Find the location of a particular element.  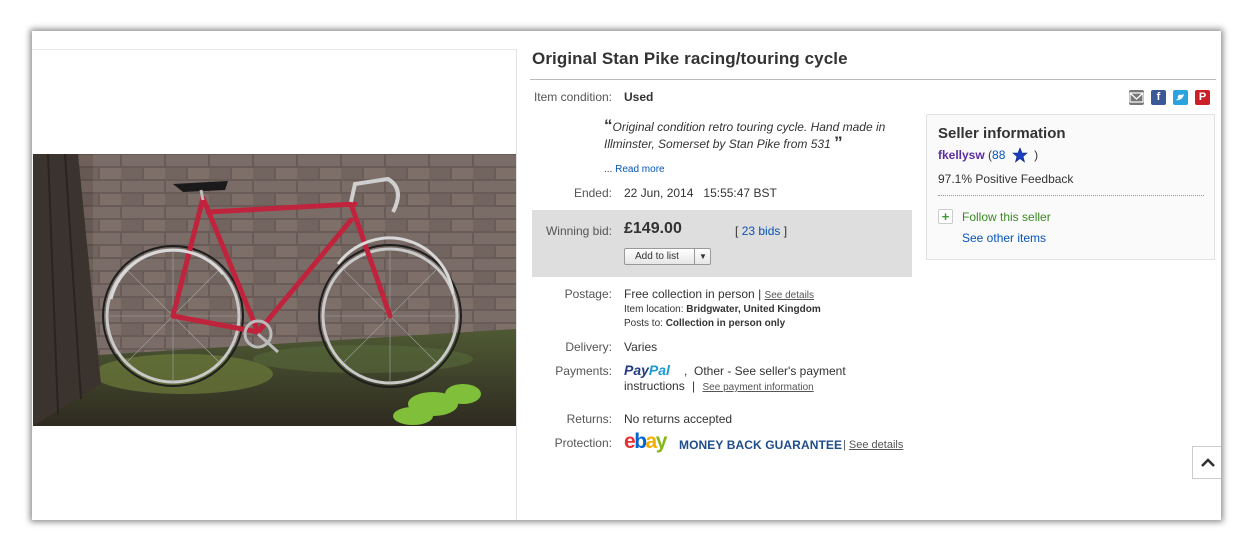

condition-value: Used is located at coordinates (639, 97).